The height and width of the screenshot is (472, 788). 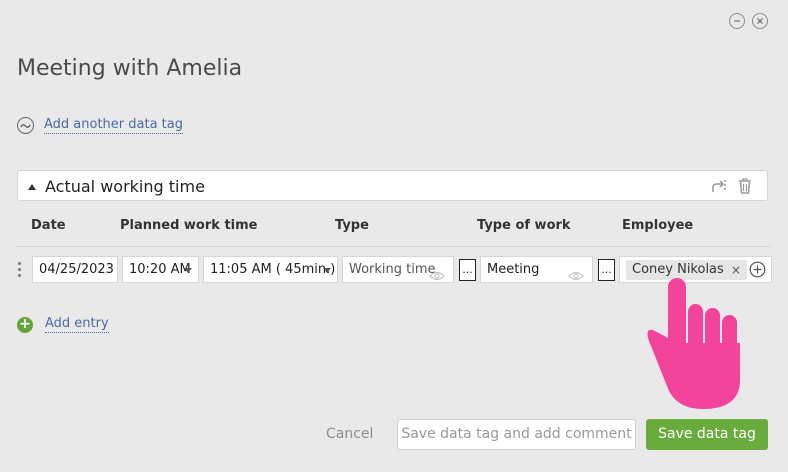 What do you see at coordinates (20, 270) in the screenshot?
I see `drag-handle` at bounding box center [20, 270].